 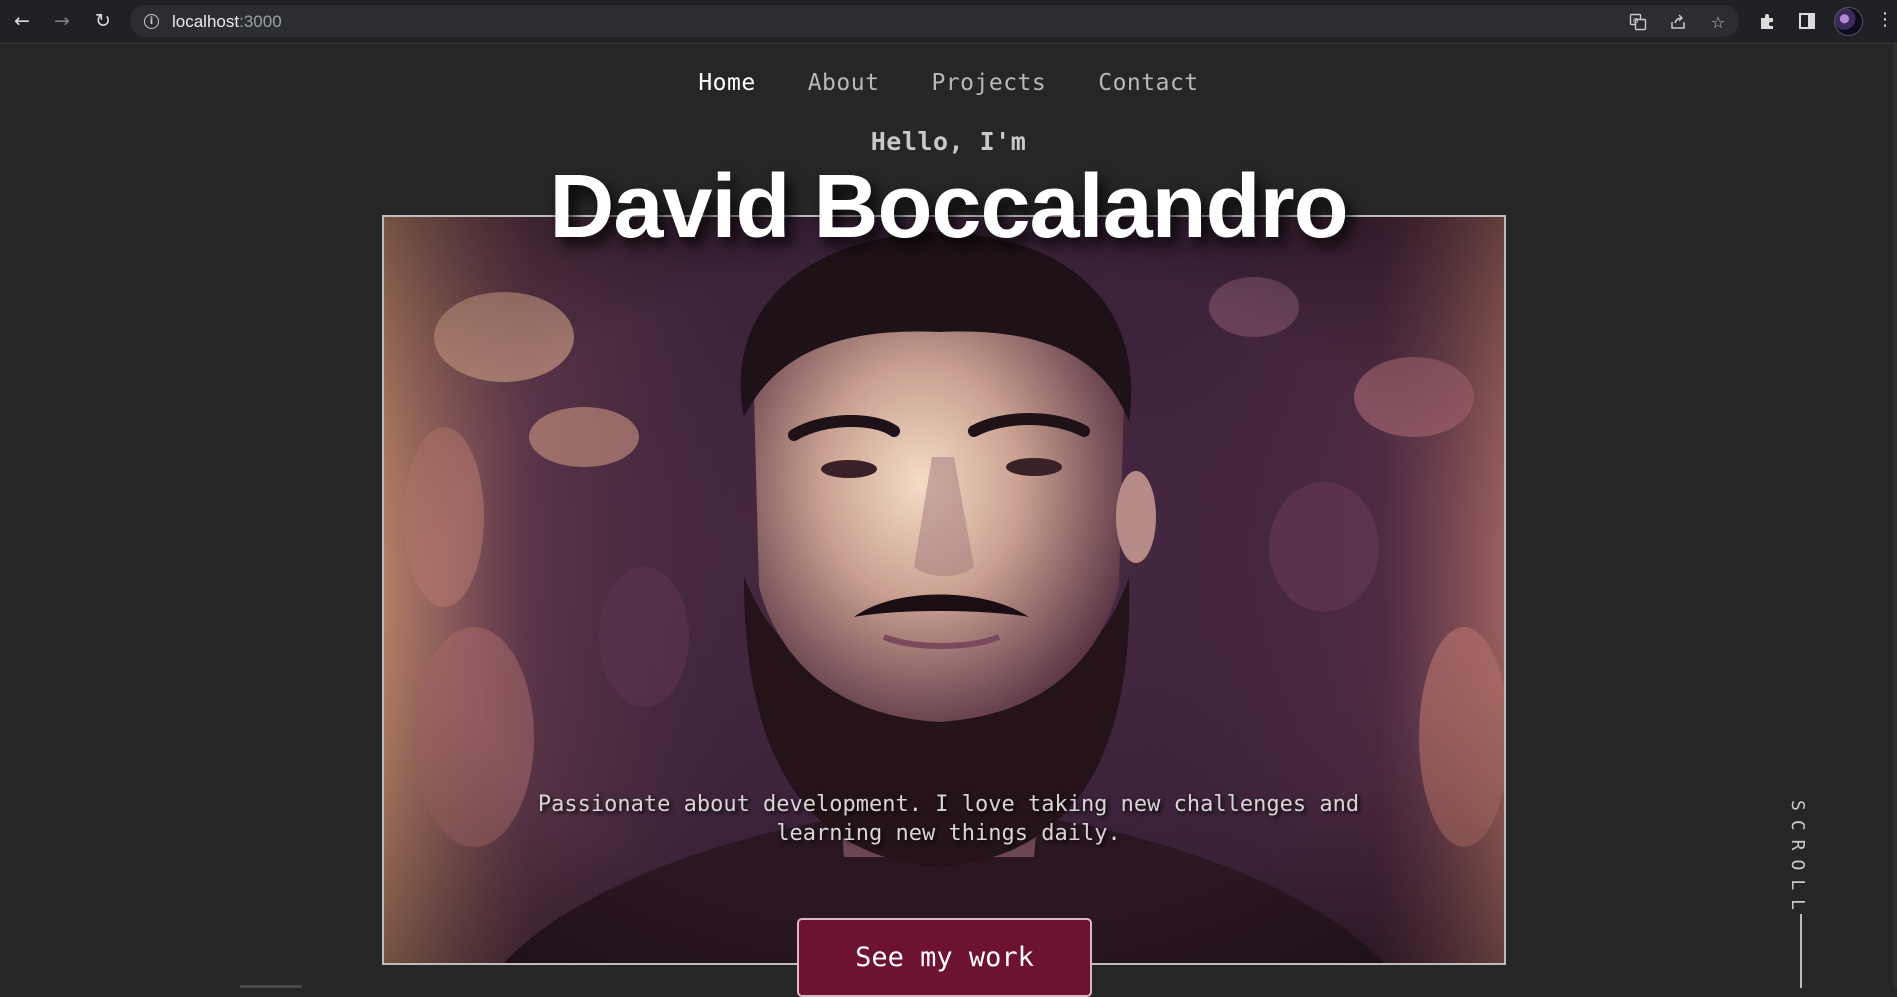 I want to click on translate-icon: G, so click(x=1638, y=22).